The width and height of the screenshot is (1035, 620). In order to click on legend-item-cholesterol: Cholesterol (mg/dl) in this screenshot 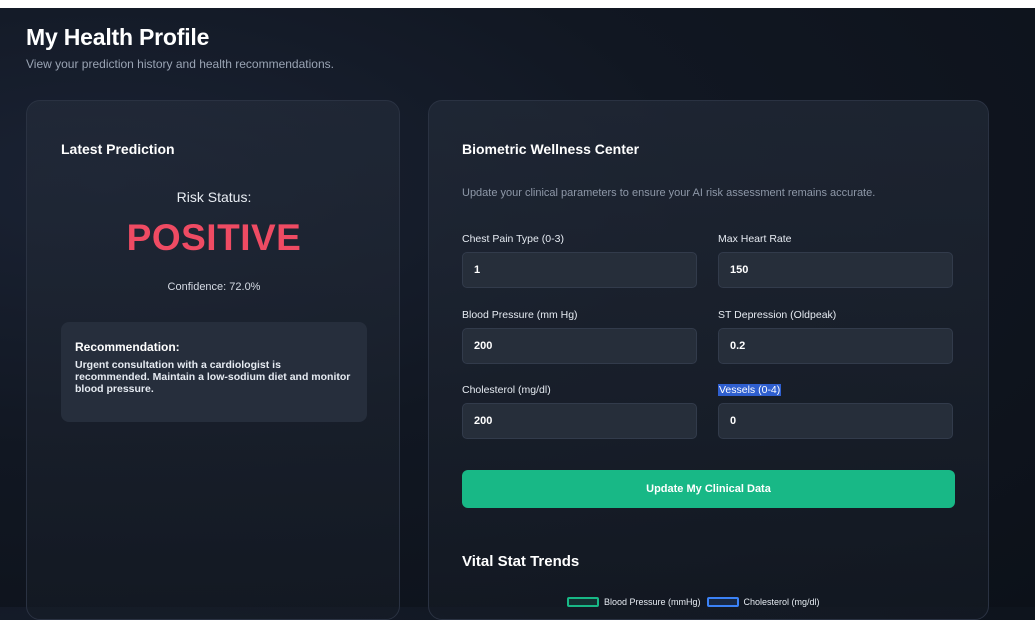, I will do `click(763, 602)`.